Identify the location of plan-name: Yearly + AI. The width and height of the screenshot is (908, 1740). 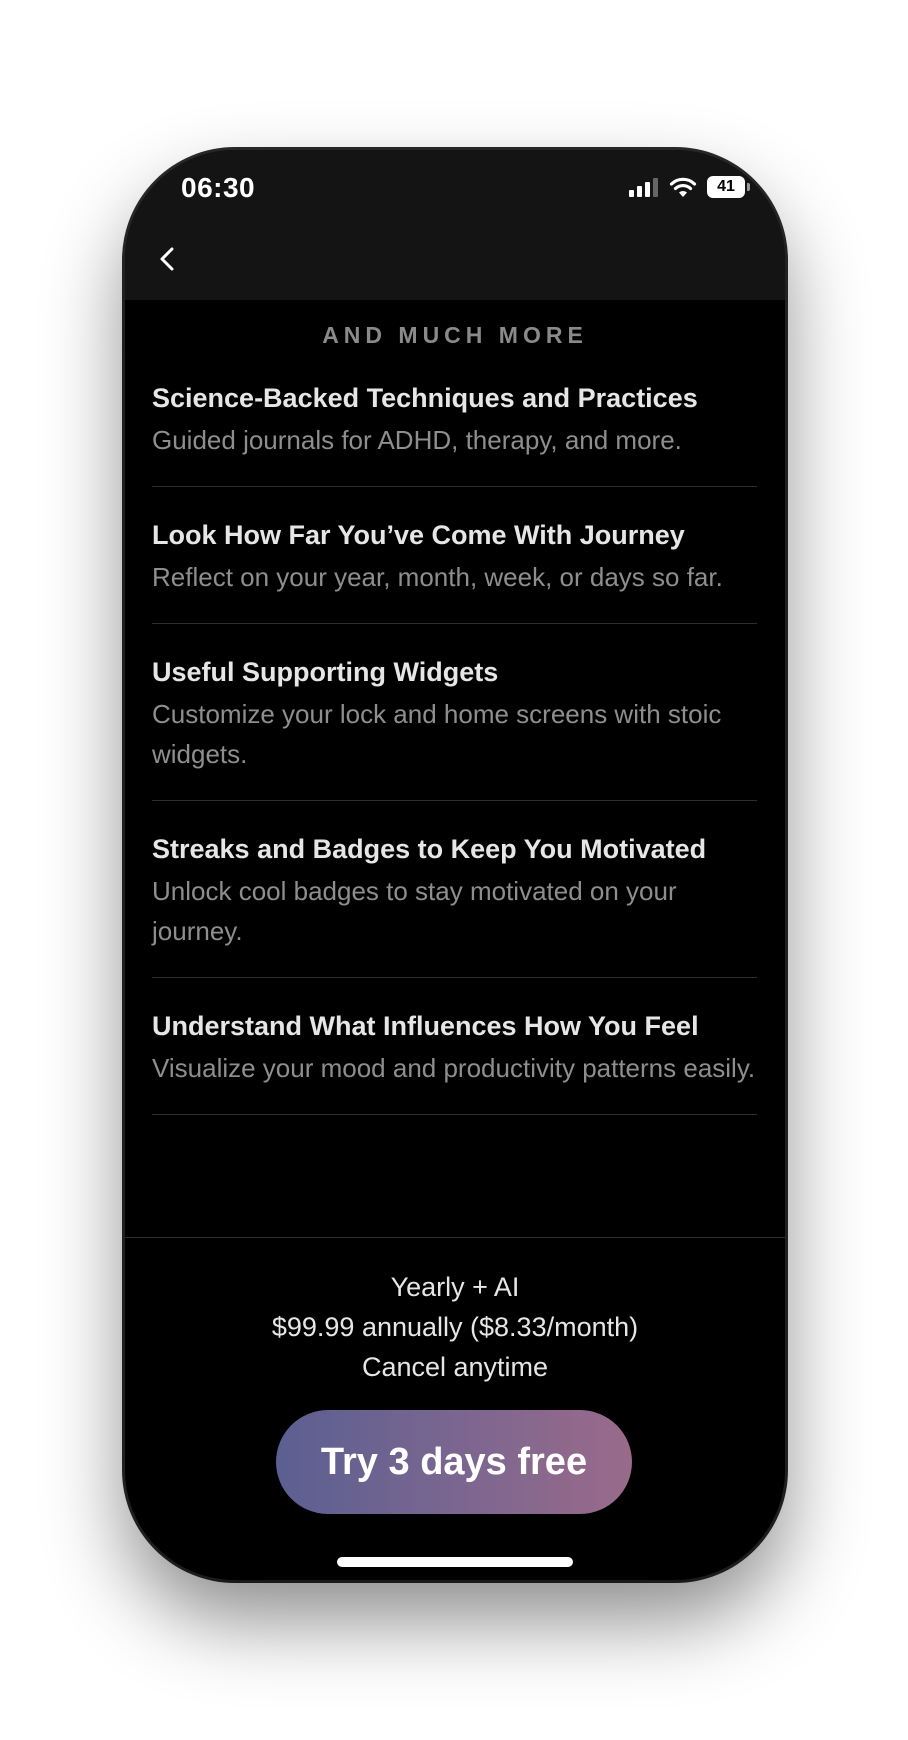
(455, 1287).